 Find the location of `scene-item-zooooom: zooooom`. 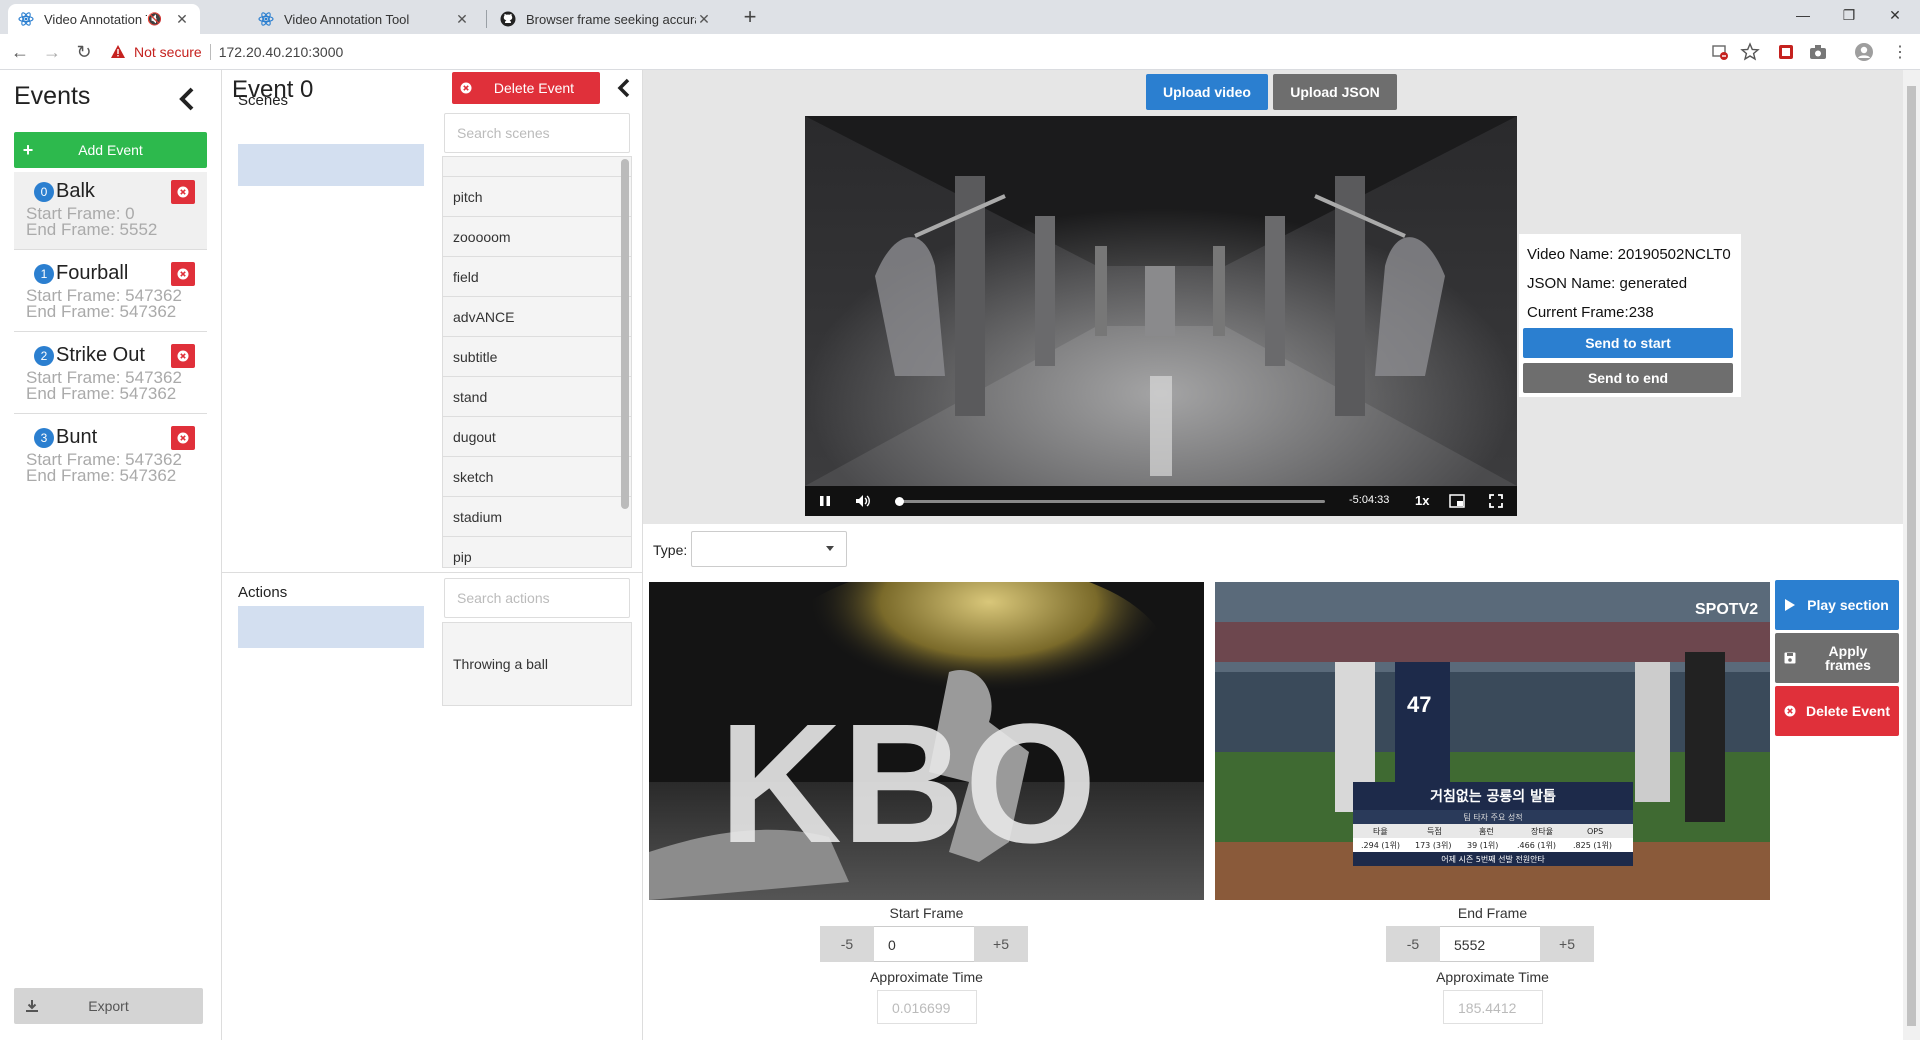

scene-item-zooooom: zooooom is located at coordinates (537, 237).